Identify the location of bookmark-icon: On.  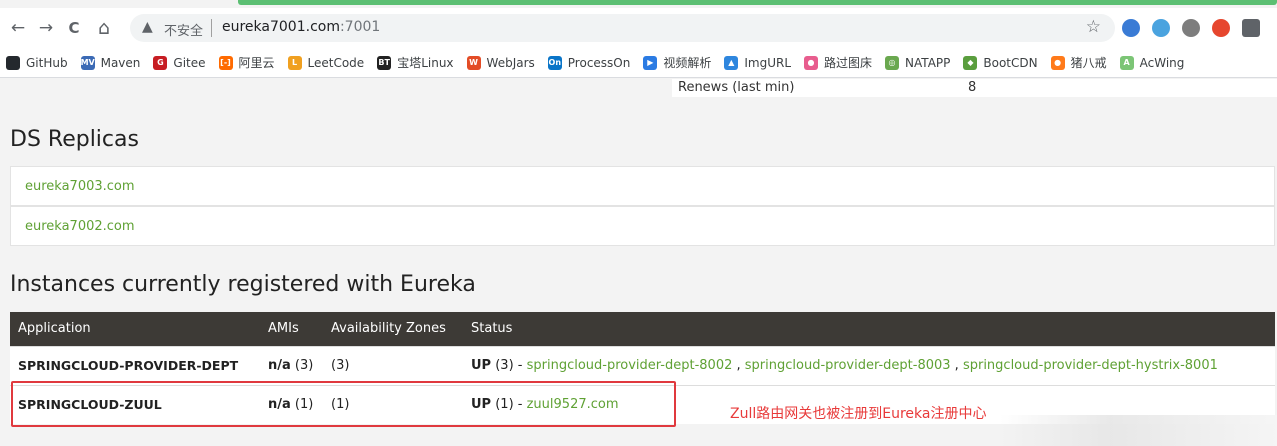
(554, 62).